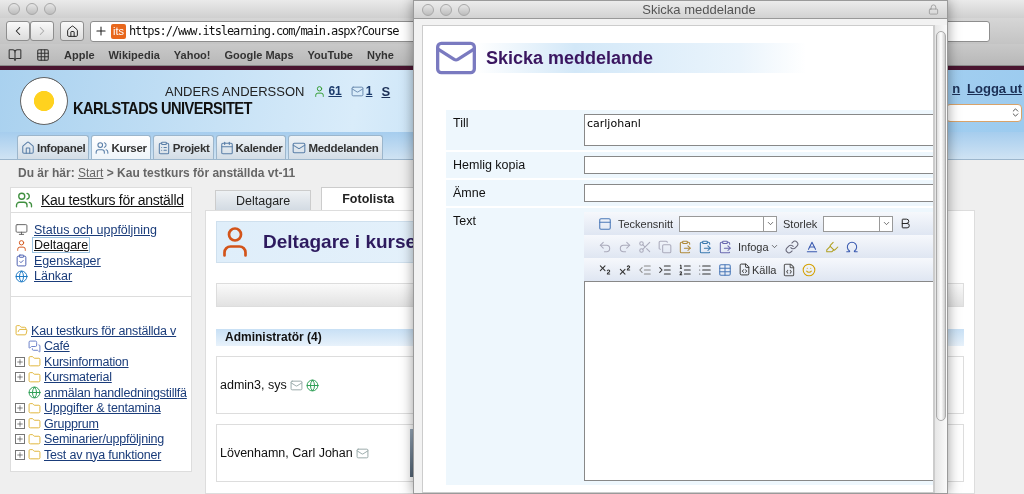 The image size is (1024, 494). What do you see at coordinates (361, 91) in the screenshot?
I see `message-count-link: 1` at bounding box center [361, 91].